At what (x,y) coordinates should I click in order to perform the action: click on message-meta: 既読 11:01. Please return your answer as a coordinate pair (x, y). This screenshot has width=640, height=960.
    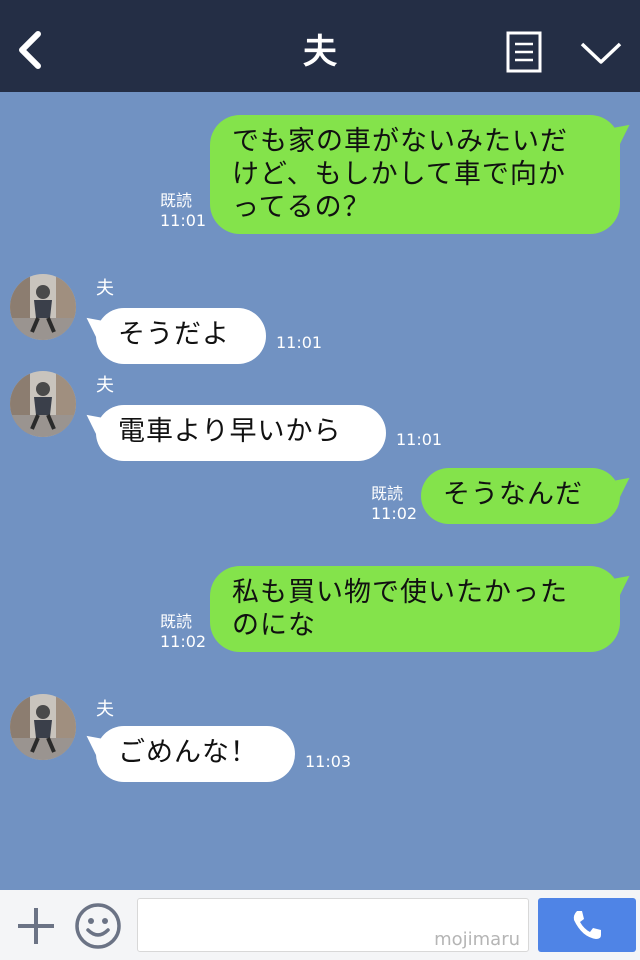
    Looking at the image, I should click on (183, 211).